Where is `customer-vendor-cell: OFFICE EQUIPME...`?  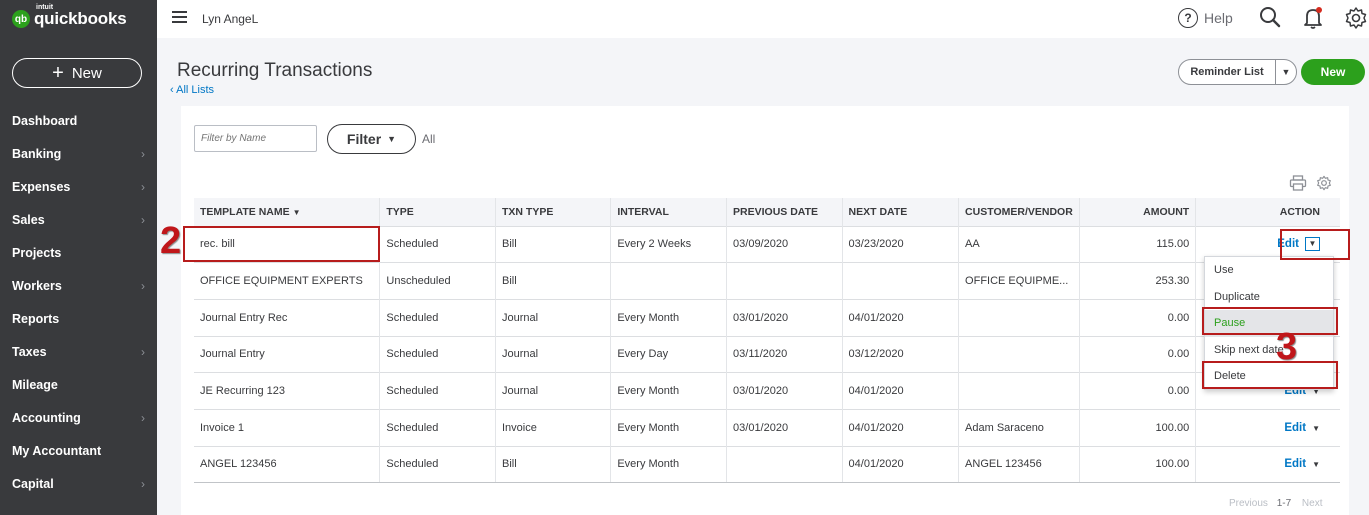
customer-vendor-cell: OFFICE EQUIPME... is located at coordinates (1019, 281).